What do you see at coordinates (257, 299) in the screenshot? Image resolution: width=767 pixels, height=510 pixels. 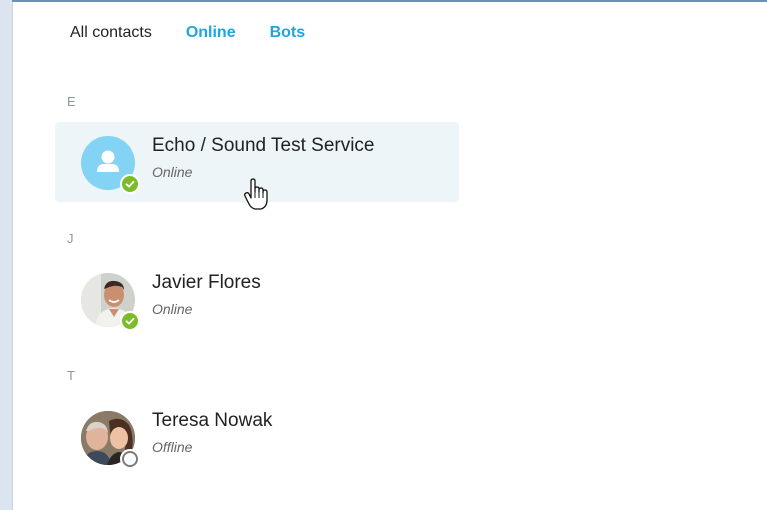 I see `contact-javier-flores: Javier Flores Online` at bounding box center [257, 299].